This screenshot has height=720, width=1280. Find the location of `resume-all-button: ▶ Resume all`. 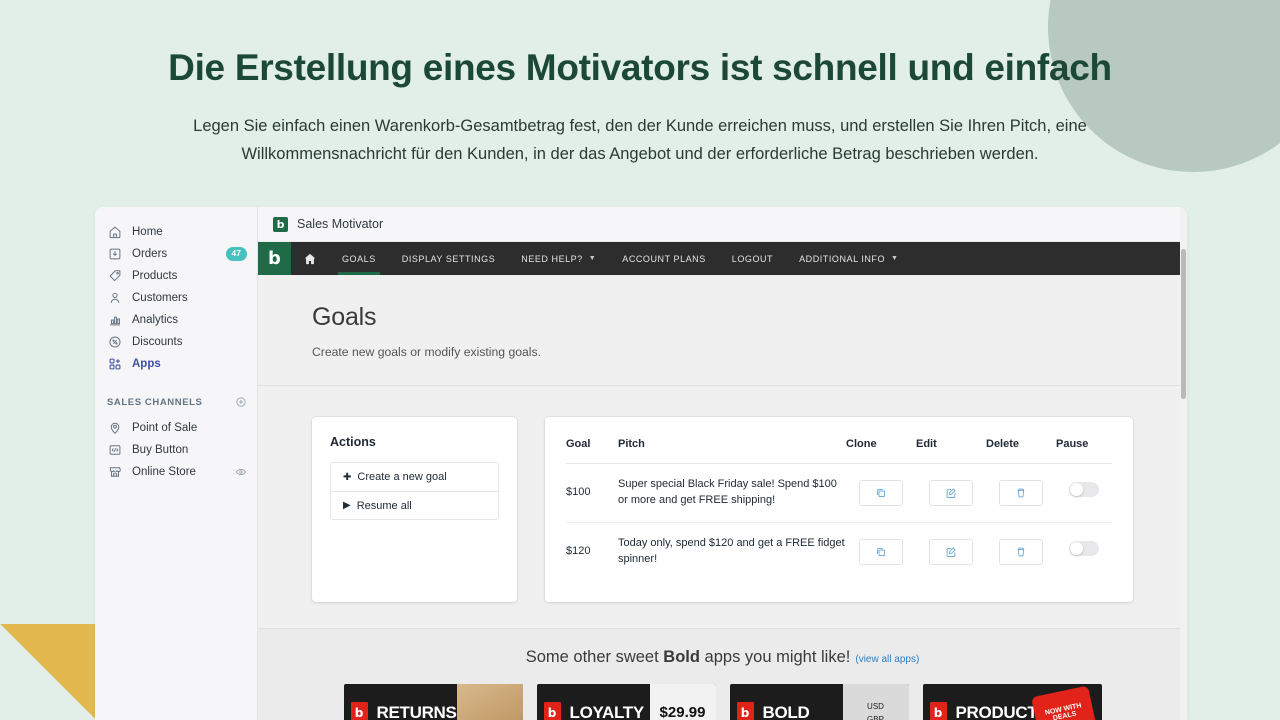

resume-all-button: ▶ Resume all is located at coordinates (414, 505).